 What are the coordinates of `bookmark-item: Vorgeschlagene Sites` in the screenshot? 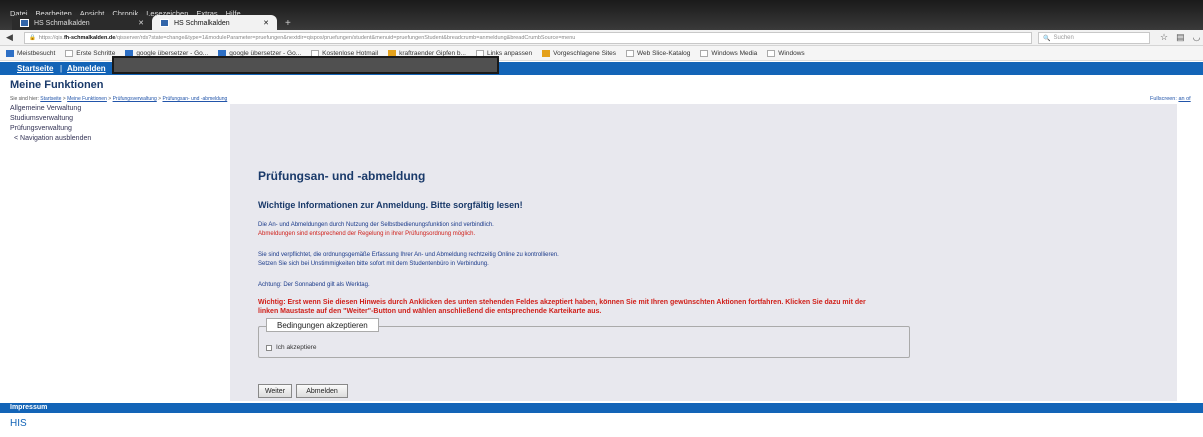 It's located at (579, 53).